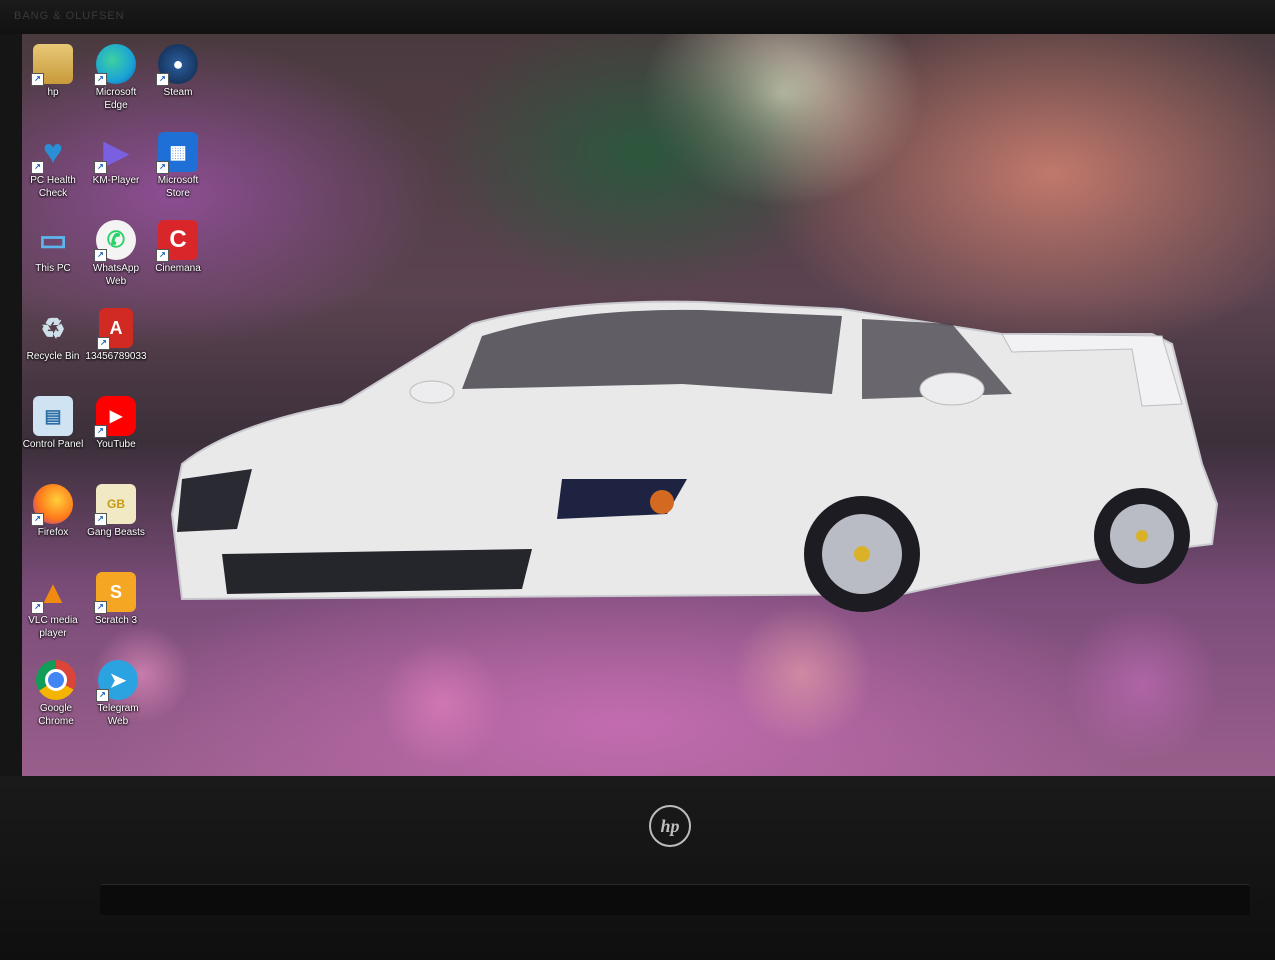 Image resolution: width=1275 pixels, height=960 pixels. I want to click on desktop-icon-pdf-file: A ↗ 13456789033, so click(116, 335).